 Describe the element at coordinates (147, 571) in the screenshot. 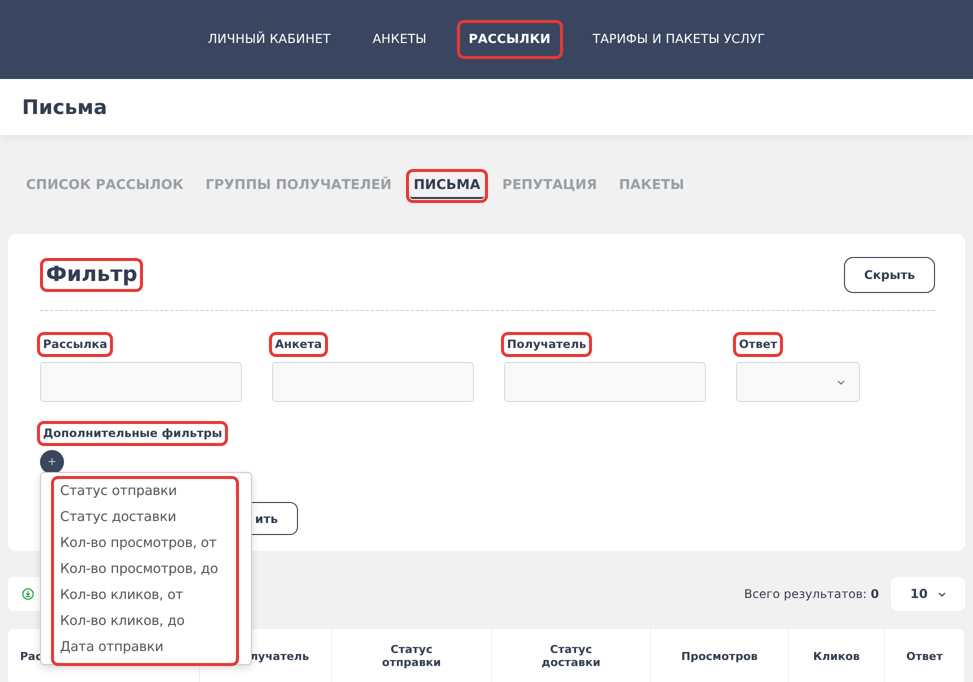

I see `dropdown-item: Кол-во просмотров, до` at that location.